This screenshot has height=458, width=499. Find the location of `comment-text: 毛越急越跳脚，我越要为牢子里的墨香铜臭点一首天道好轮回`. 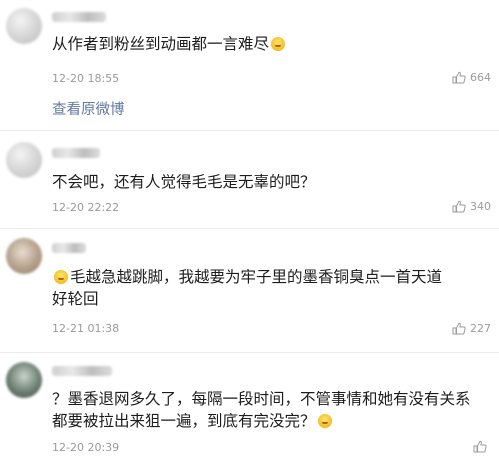

comment-text: 毛越急越跳脚，我越要为牢子里的墨香铜臭点一首天道好轮回 is located at coordinates (252, 288).